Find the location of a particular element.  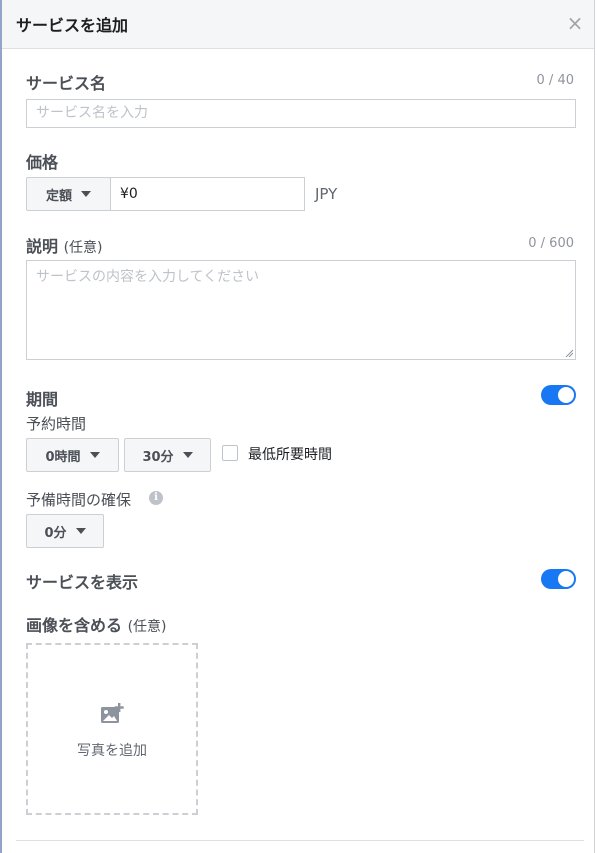

service-name-input: サービス名を入力 is located at coordinates (301, 113).